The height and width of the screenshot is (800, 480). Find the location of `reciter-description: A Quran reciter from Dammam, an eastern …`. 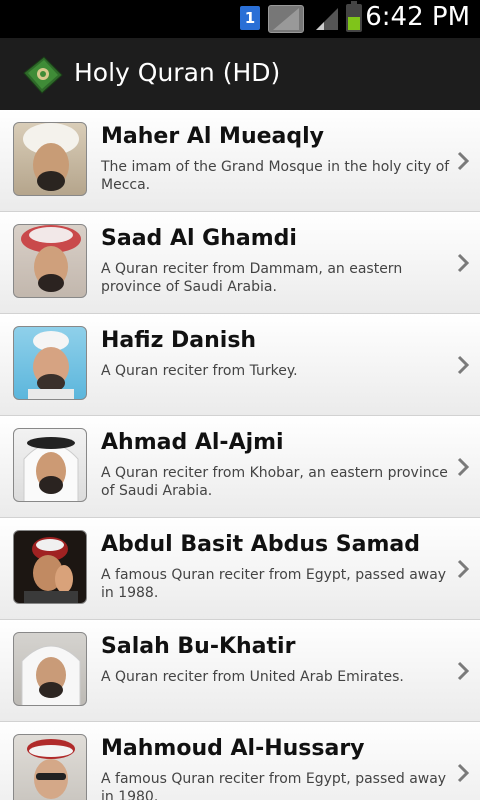

reciter-description: A Quran reciter from Dammam, an eastern … is located at coordinates (252, 278).